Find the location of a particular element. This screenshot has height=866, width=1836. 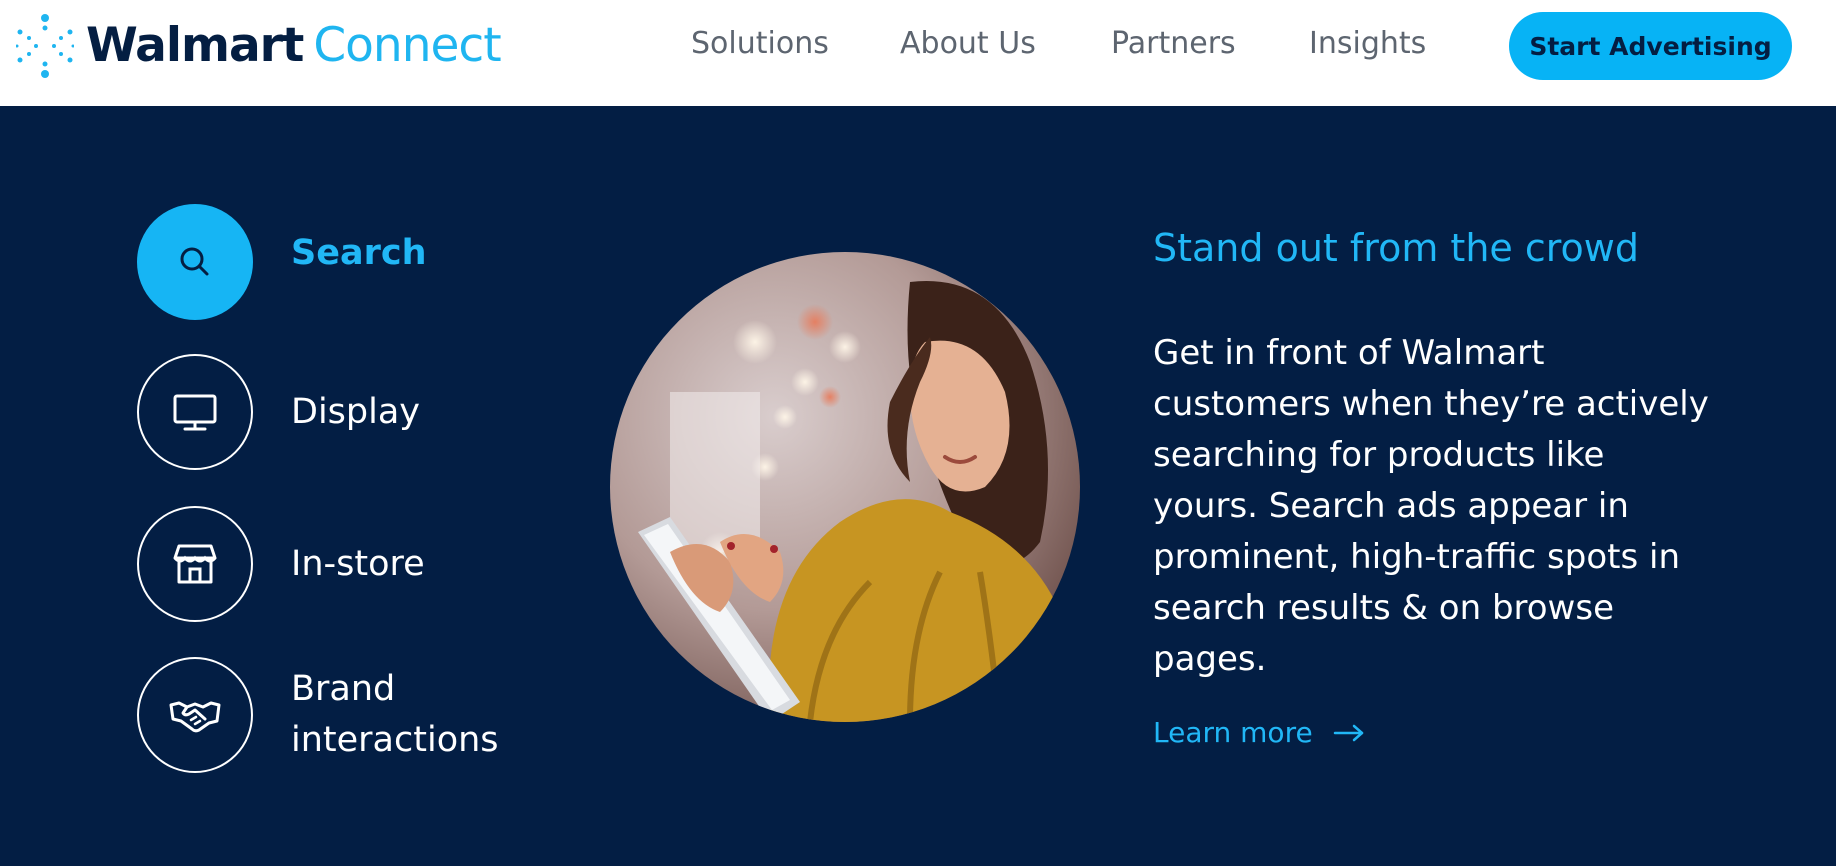

logo-brand-text: Walmart is located at coordinates (195, 45).